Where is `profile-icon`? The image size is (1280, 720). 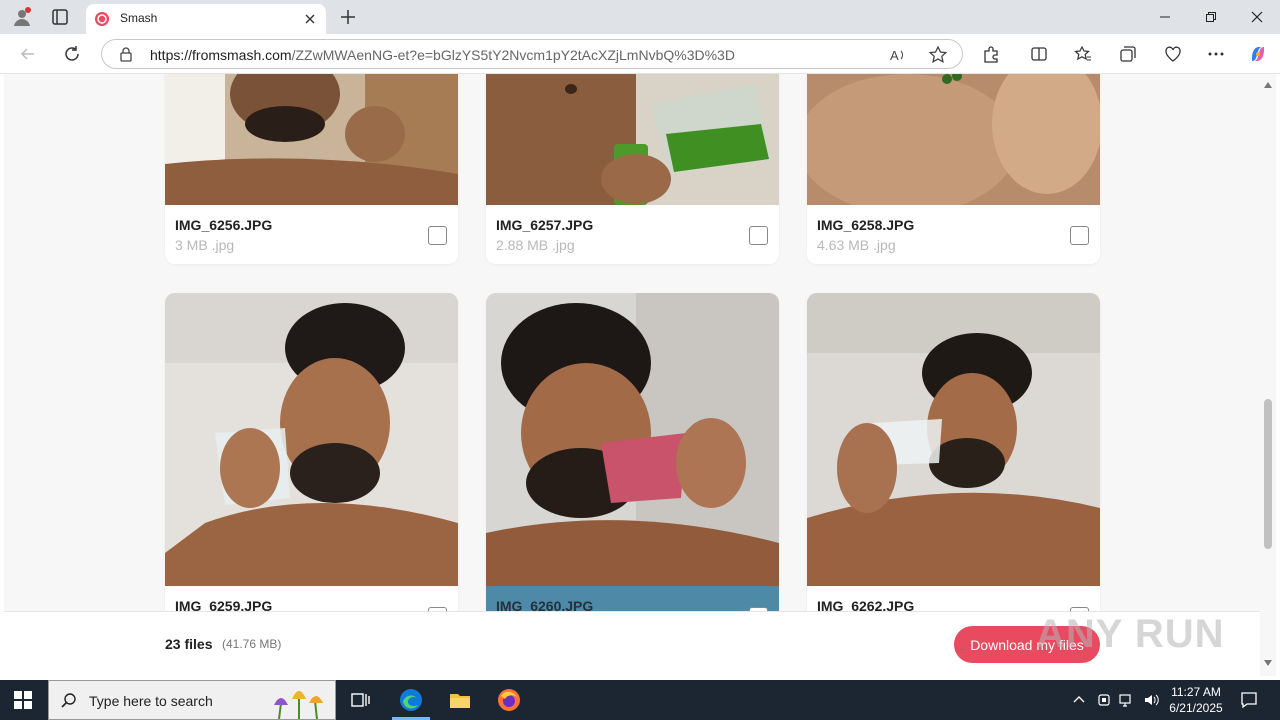
profile-icon is located at coordinates (22, 17).